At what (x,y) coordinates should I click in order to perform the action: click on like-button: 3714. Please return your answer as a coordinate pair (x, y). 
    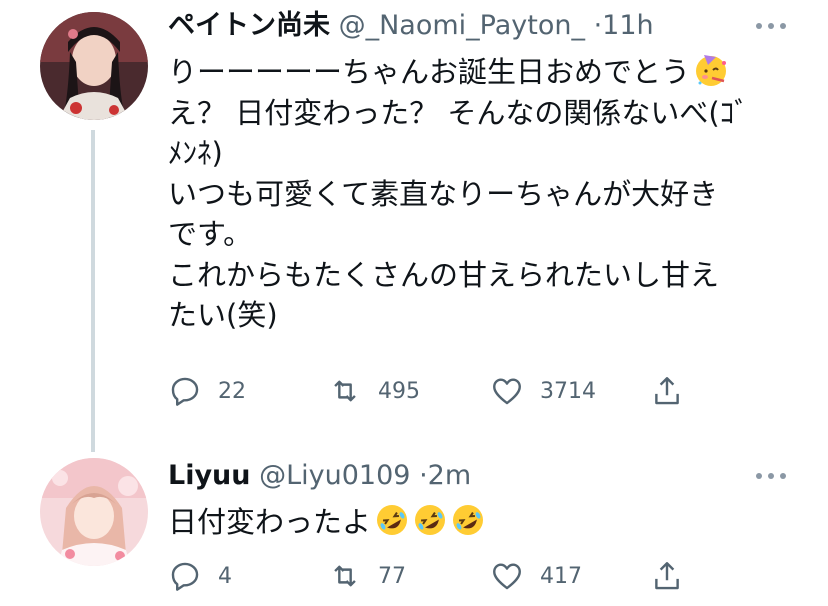
    Looking at the image, I should click on (543, 391).